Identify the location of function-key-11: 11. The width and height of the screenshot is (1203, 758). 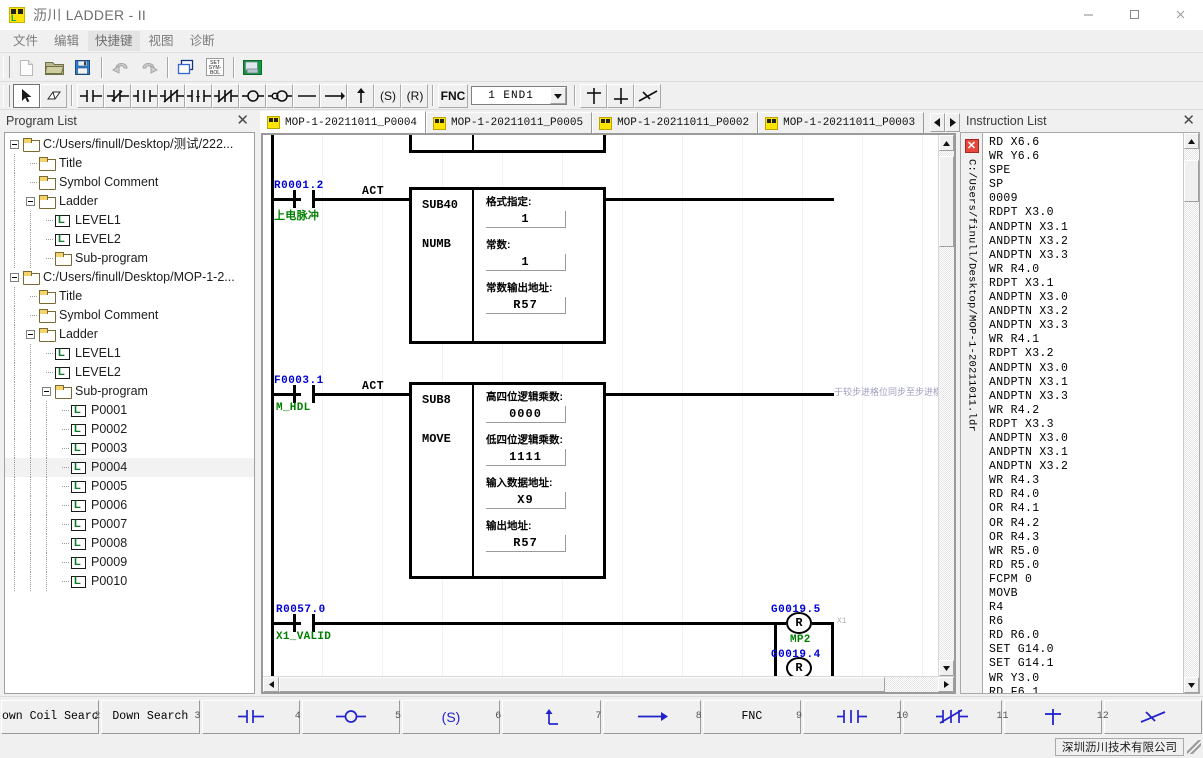
(1049, 716).